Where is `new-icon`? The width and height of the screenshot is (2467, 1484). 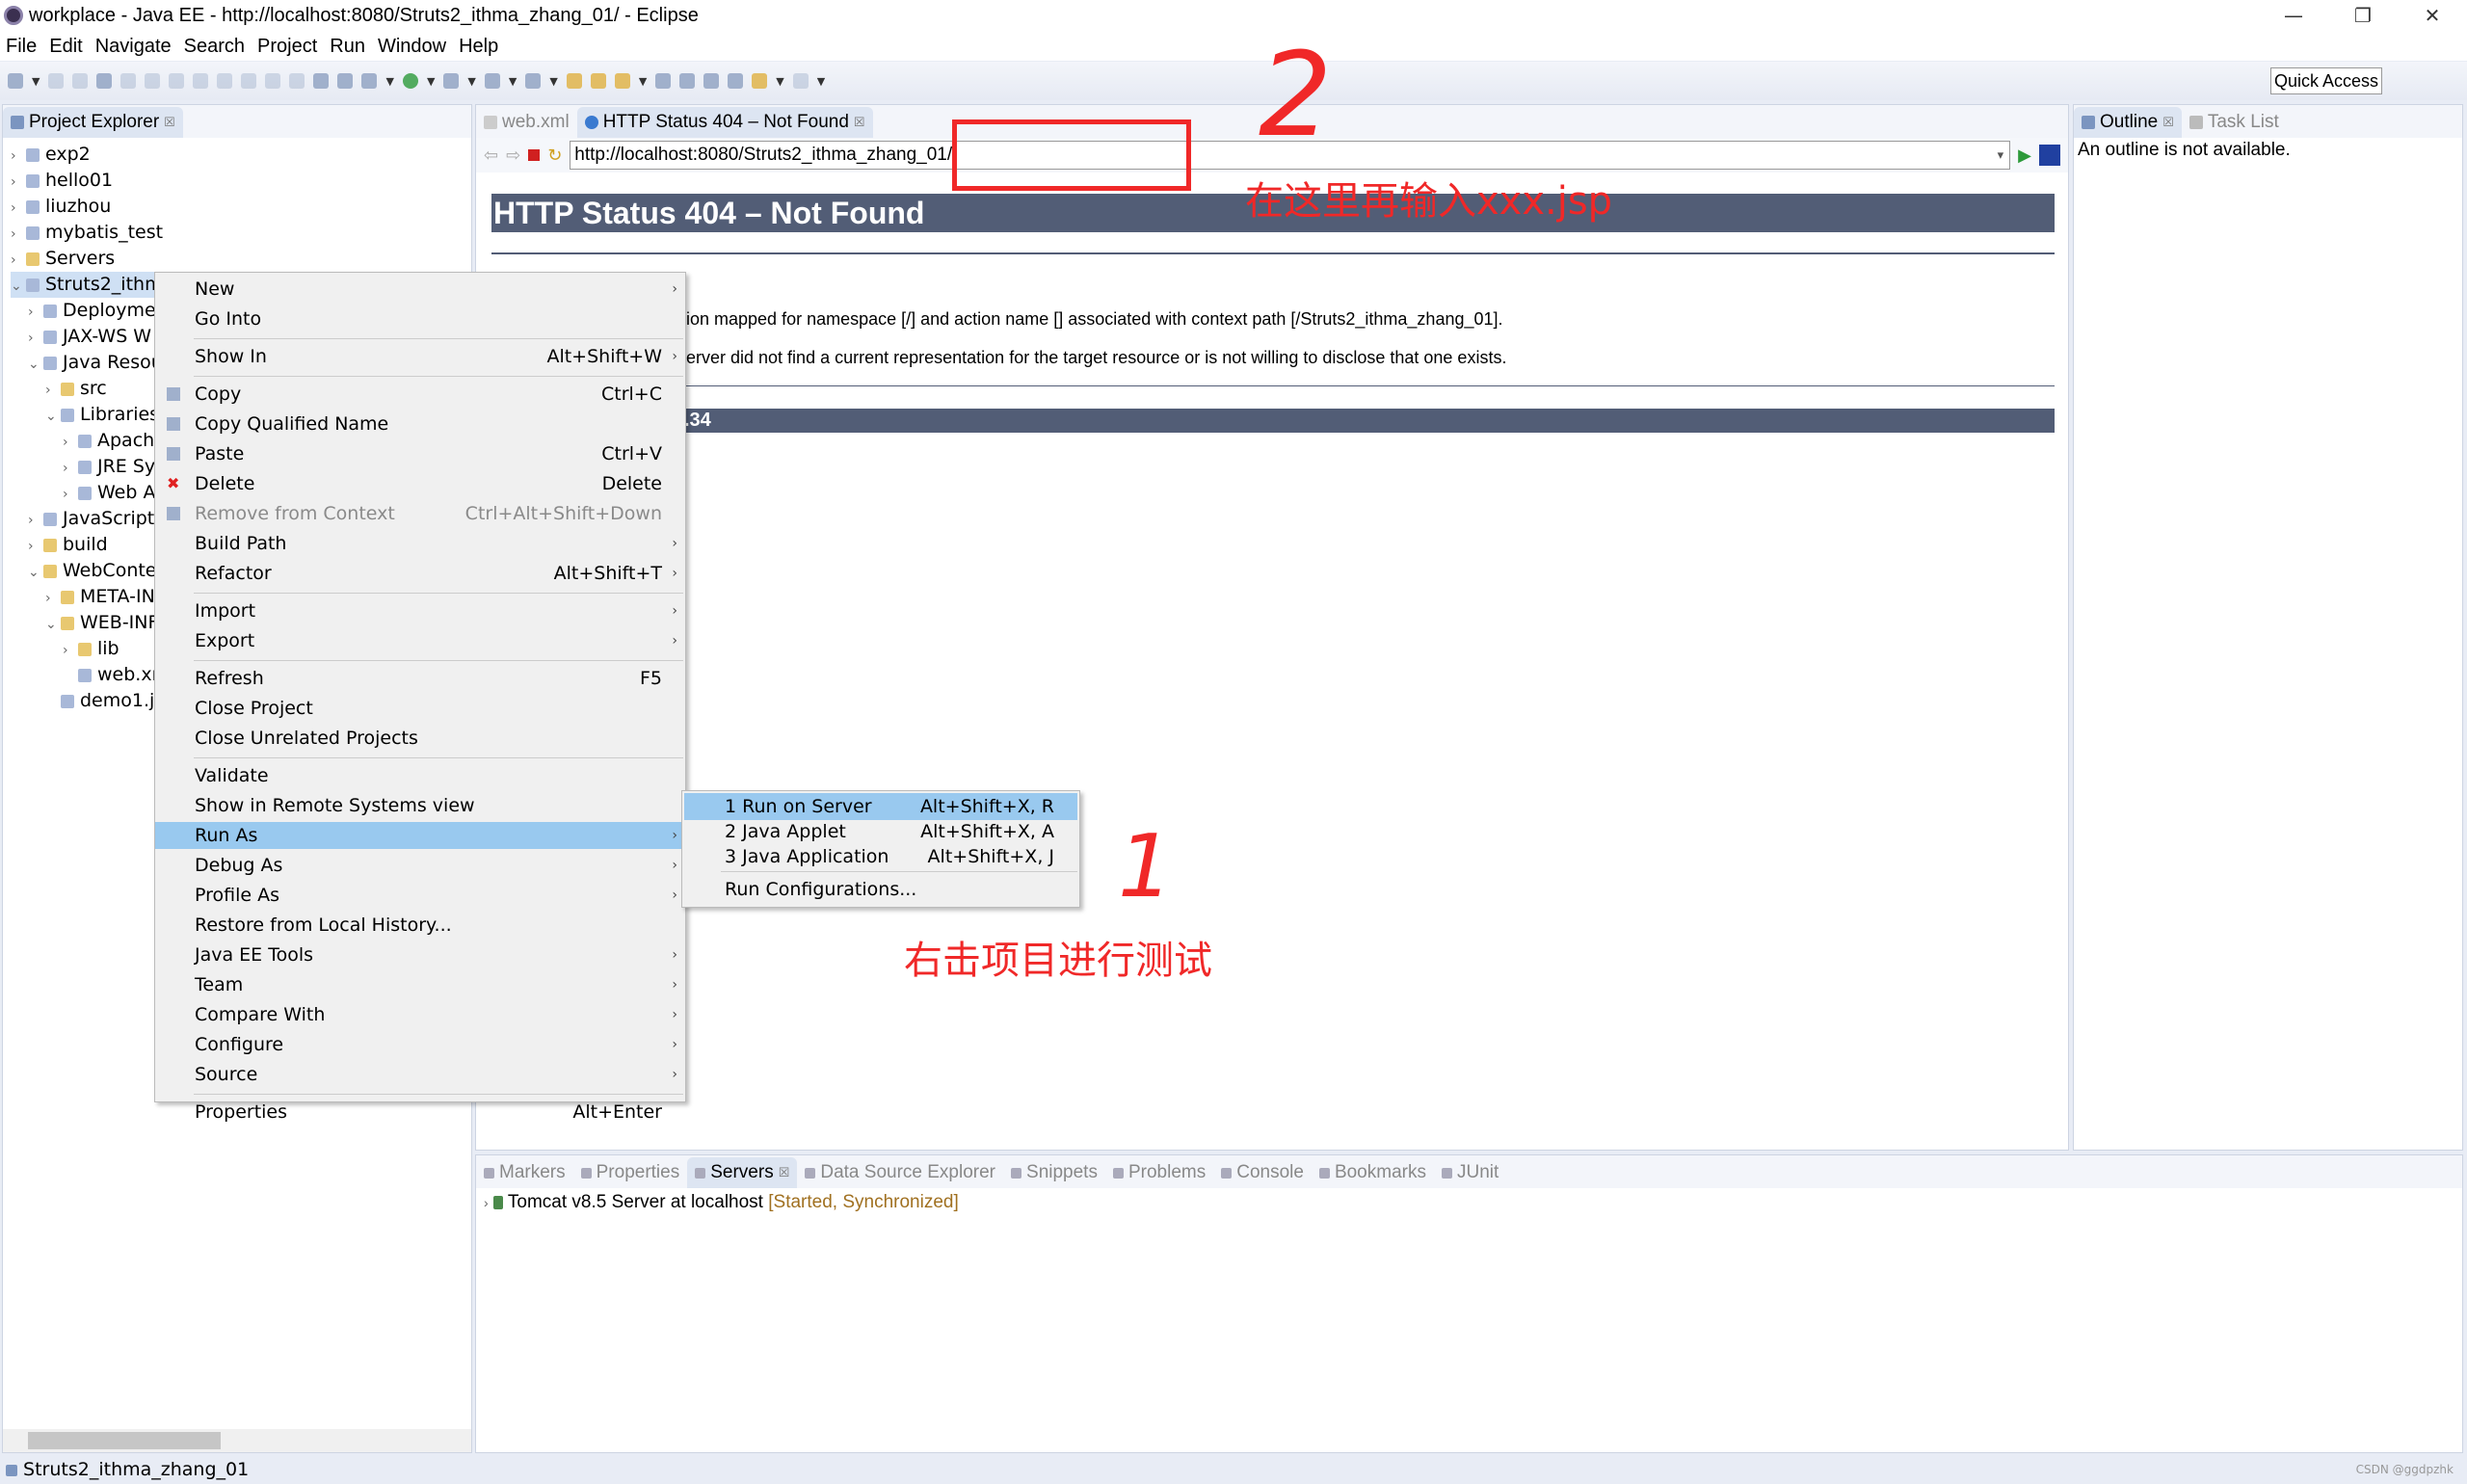 new-icon is located at coordinates (15, 81).